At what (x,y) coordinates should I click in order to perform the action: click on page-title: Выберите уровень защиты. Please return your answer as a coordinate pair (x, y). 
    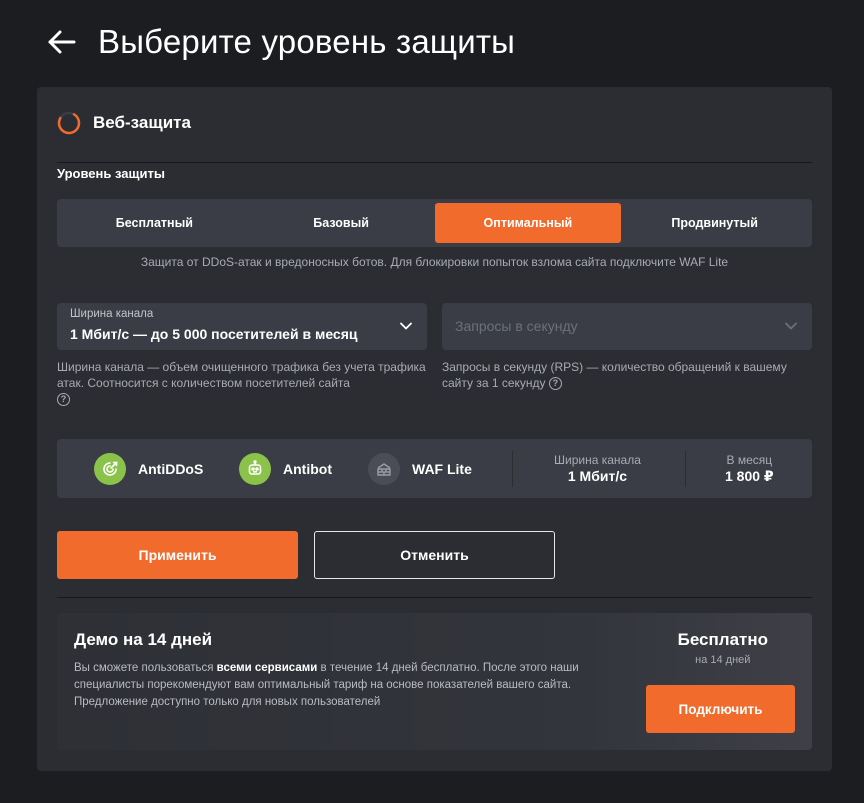
    Looking at the image, I should click on (307, 41).